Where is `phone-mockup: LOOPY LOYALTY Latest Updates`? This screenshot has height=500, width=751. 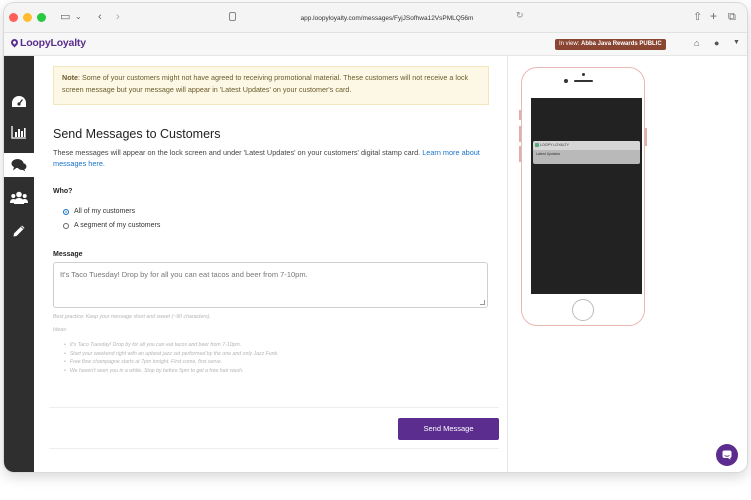
phone-mockup: LOOPY LOYALTY Latest Updates is located at coordinates (583, 196).